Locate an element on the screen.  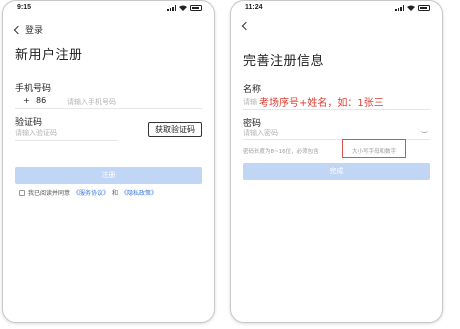
password-hint: 密码长度为8~16位，必须包含 is located at coordinates (281, 152).